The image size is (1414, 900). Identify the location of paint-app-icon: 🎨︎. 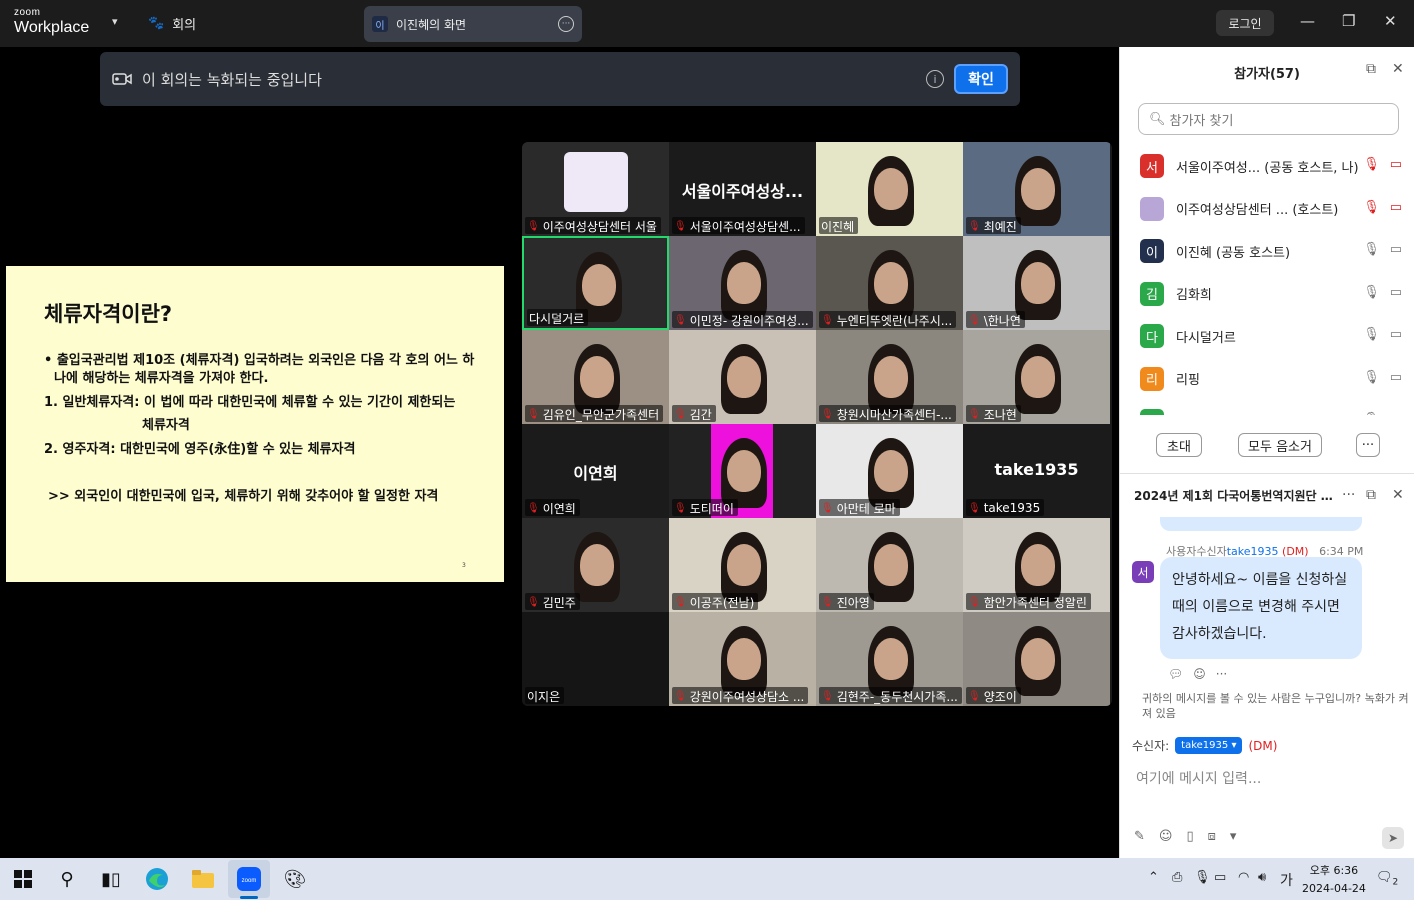
(295, 879).